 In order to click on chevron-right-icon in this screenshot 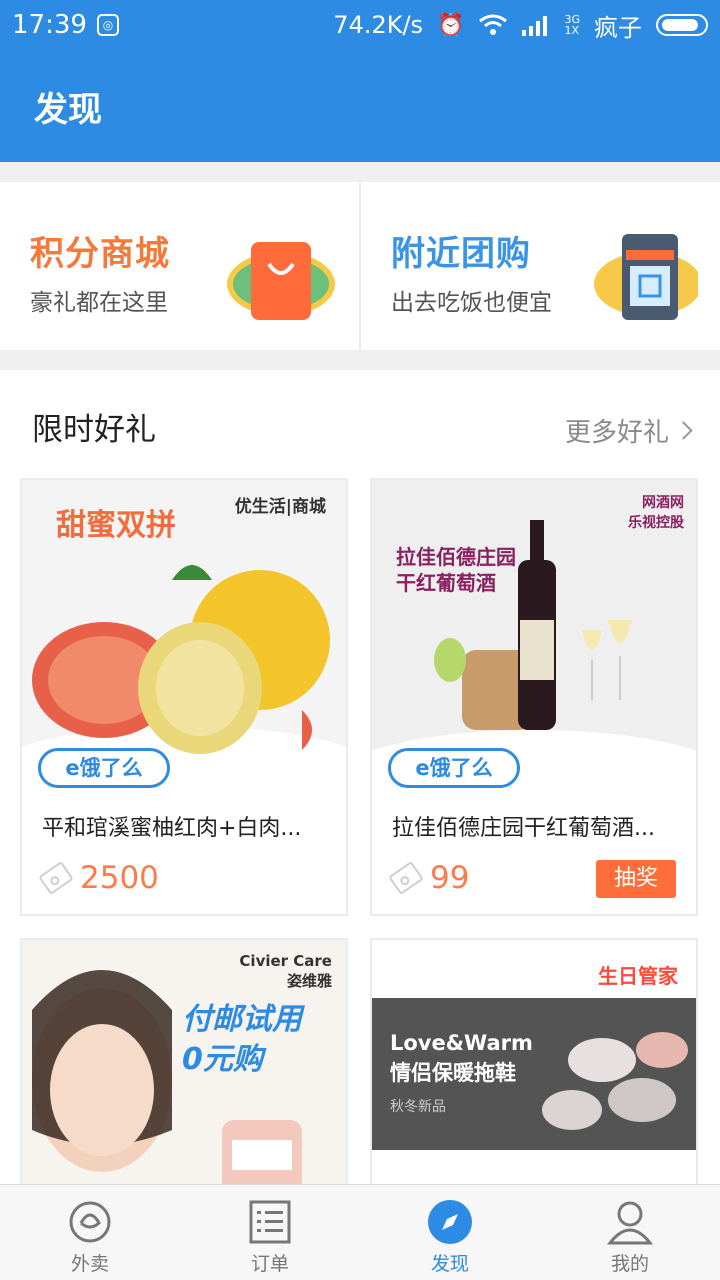, I will do `click(683, 430)`.